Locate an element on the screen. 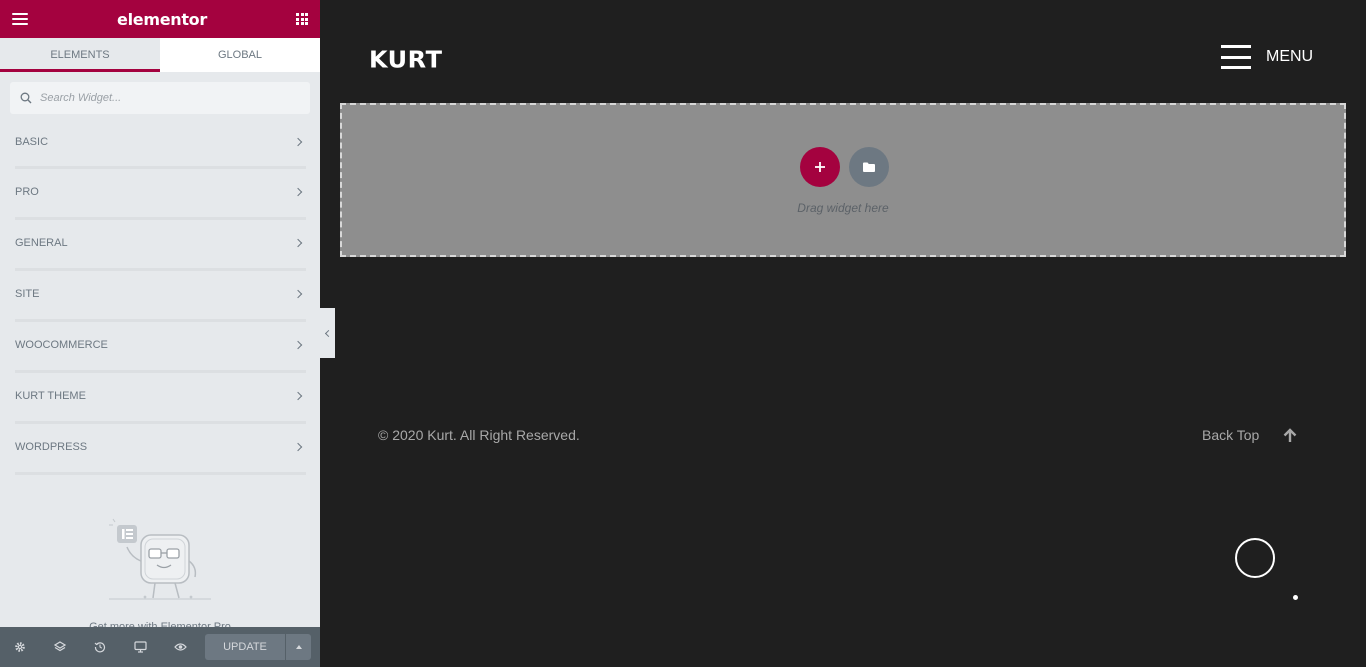 The image size is (1366, 667). category-site: SITE is located at coordinates (160, 296).